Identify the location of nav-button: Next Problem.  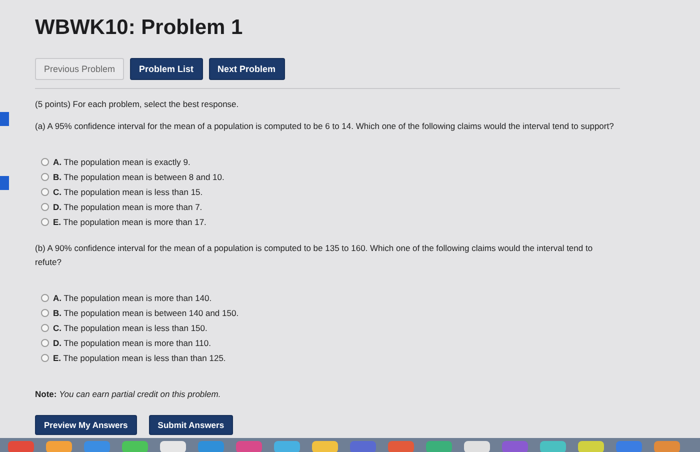
(246, 69).